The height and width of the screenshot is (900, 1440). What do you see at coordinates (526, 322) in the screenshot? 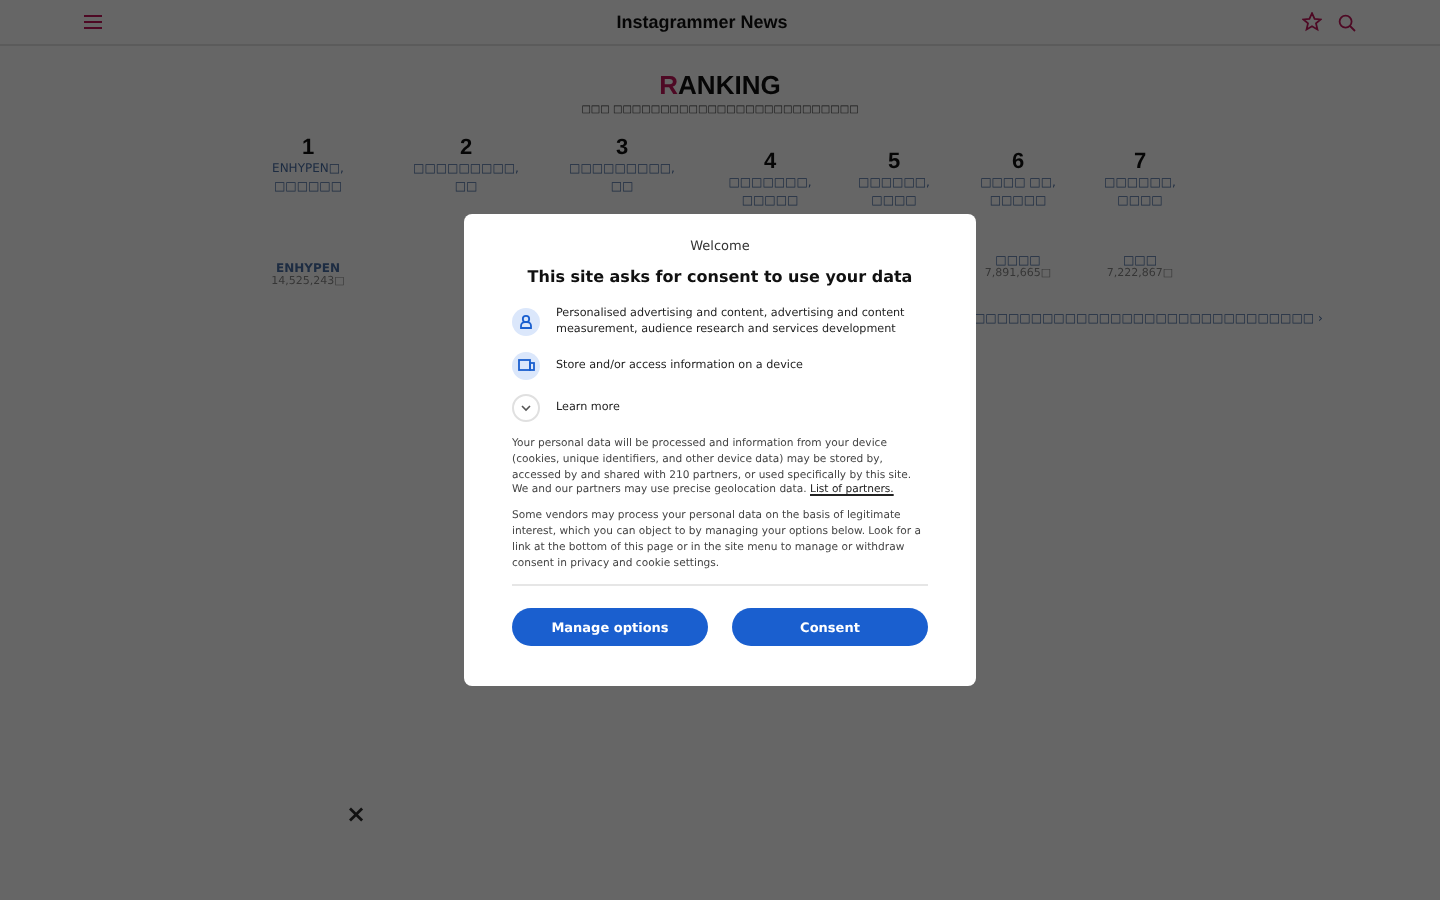
I see `person-icon` at bounding box center [526, 322].